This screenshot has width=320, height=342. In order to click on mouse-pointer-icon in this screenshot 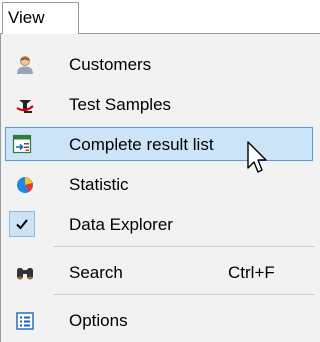, I will do `click(257, 157)`.